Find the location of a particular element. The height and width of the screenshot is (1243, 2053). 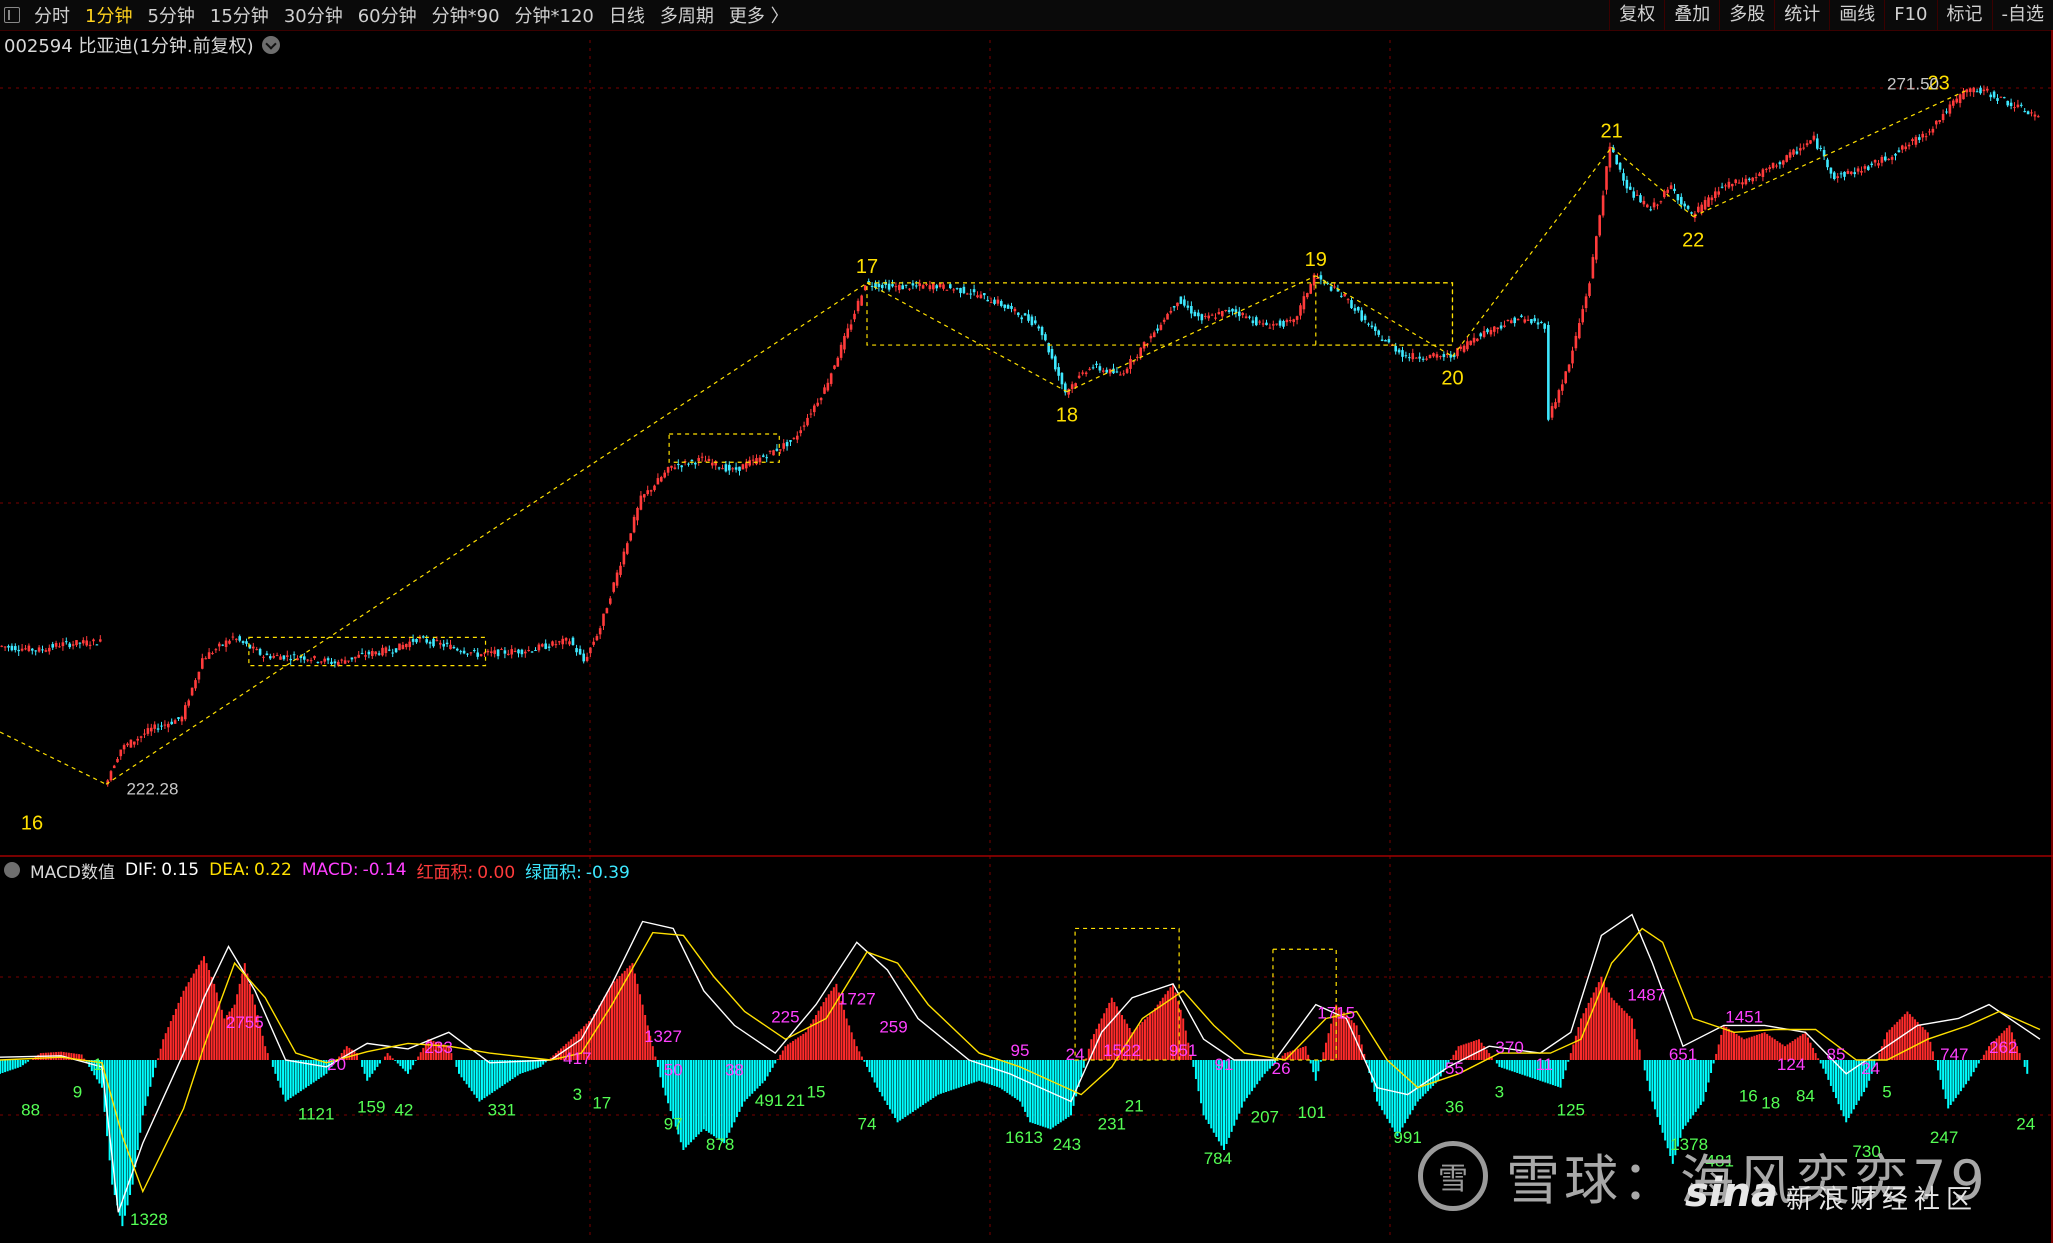

macd-value-label-47: 1487 is located at coordinates (1646, 995).